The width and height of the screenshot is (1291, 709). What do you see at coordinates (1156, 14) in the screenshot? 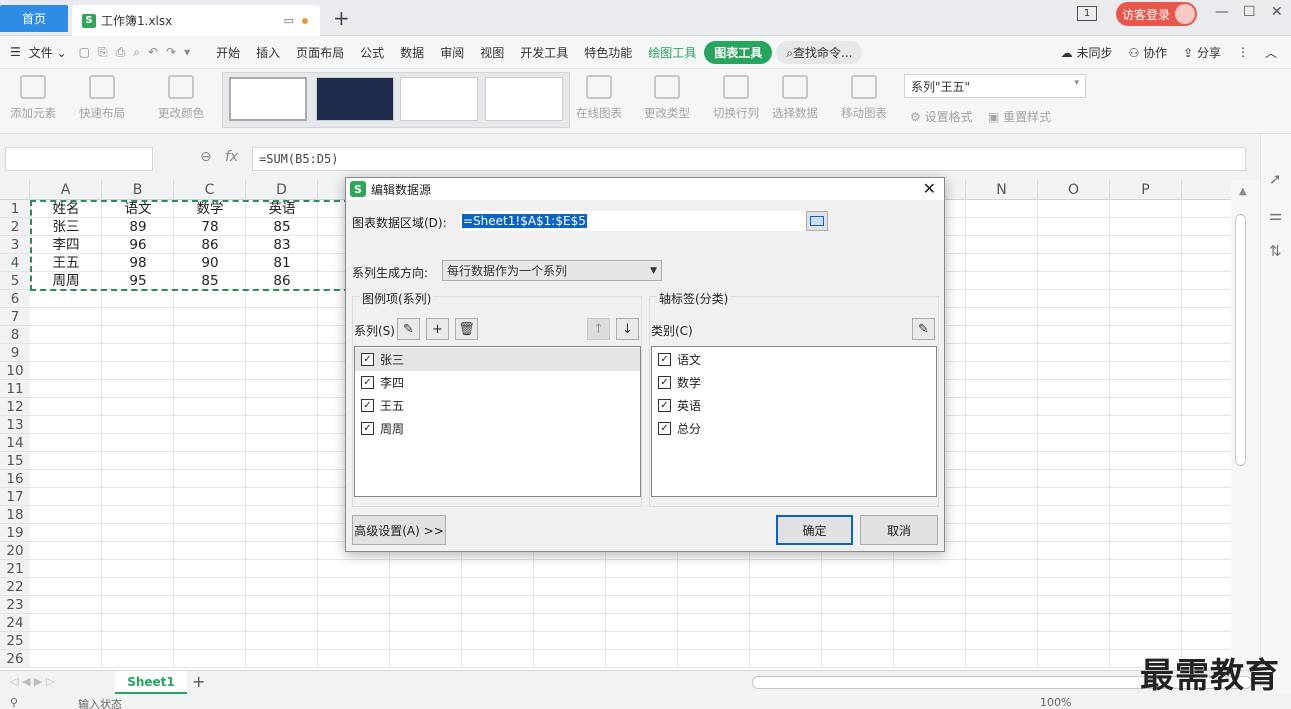
I see `visitor-login-button: 访客登录` at bounding box center [1156, 14].